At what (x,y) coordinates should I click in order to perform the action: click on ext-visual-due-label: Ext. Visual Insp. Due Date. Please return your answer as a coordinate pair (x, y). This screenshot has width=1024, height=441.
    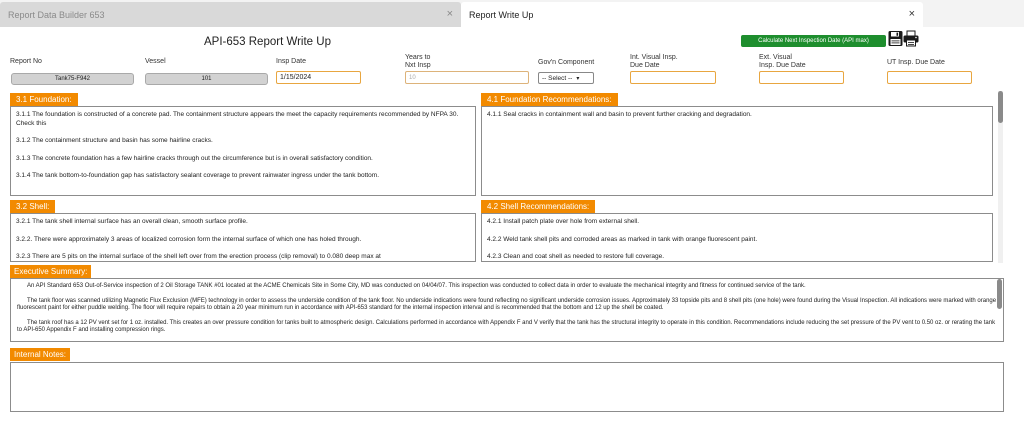
    Looking at the image, I should click on (782, 61).